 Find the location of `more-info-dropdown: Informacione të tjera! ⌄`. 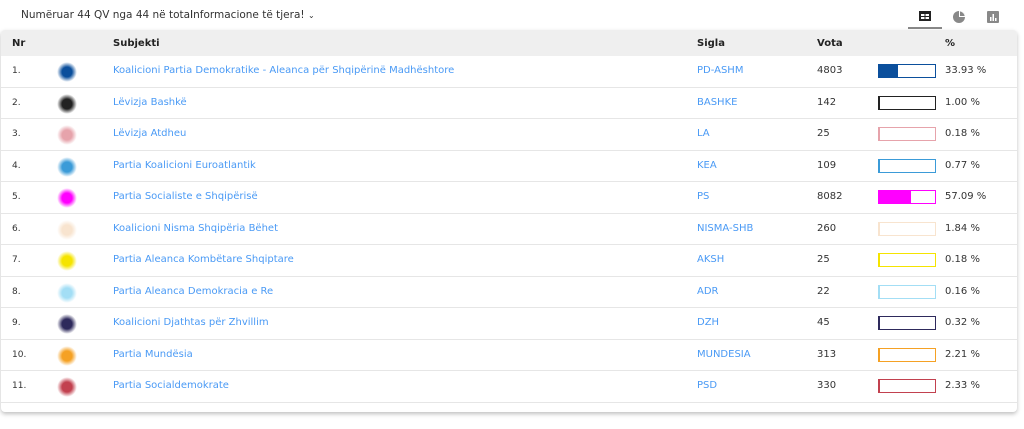

more-info-dropdown: Informacione të tjera! ⌄ is located at coordinates (252, 15).